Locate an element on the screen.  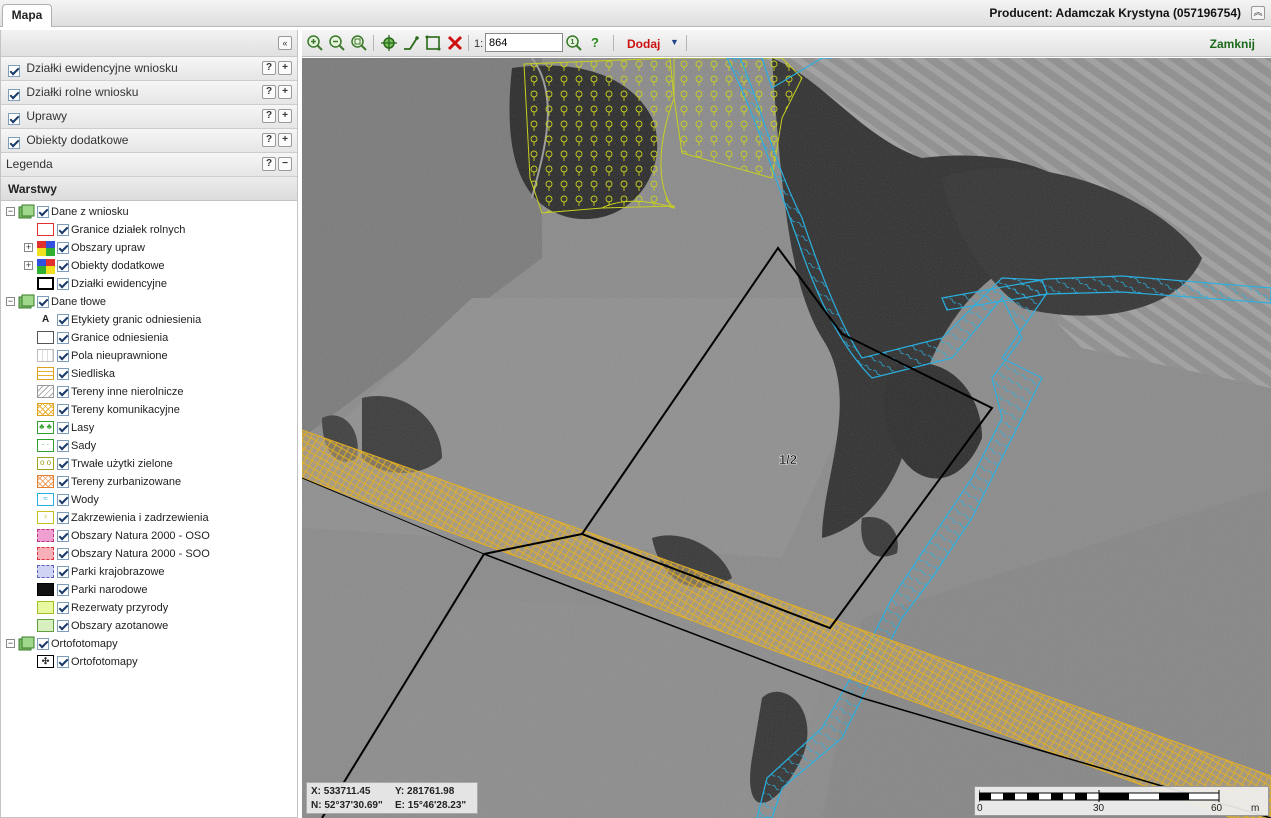
layer-obszary-azotanowe: Obszary azotanowe is located at coordinates (149, 626).